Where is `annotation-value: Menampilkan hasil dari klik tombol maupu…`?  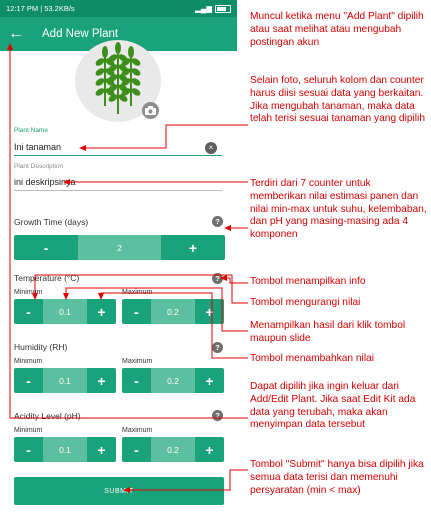
annotation-value: Menampilkan hasil dari klik tombol maupu… is located at coordinates (328, 332).